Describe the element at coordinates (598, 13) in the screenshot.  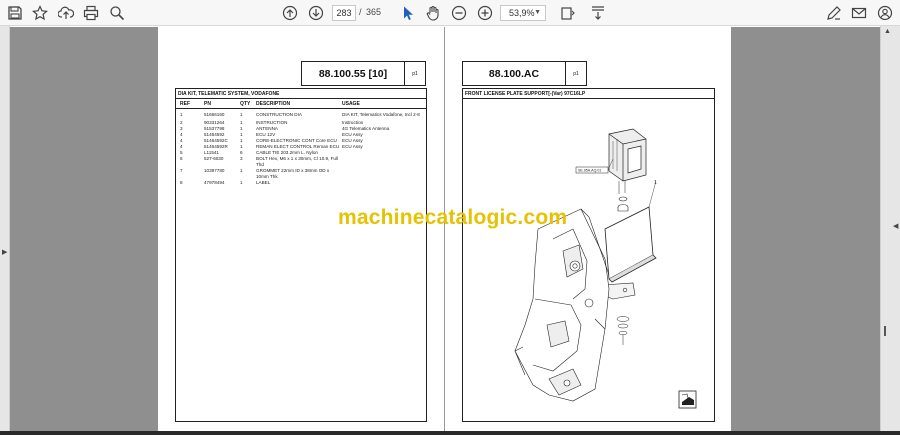
I see `scroll-mode-icon` at that location.